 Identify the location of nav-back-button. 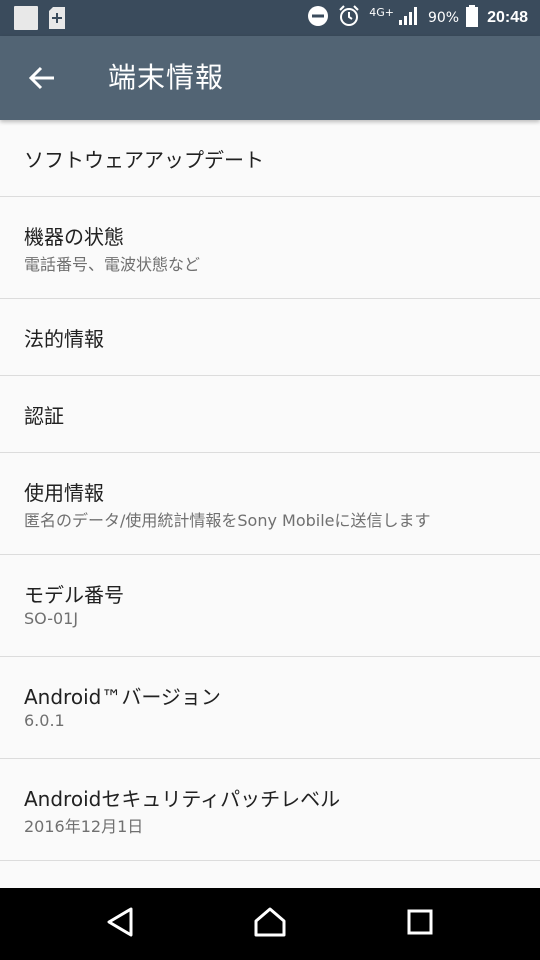
(120, 924).